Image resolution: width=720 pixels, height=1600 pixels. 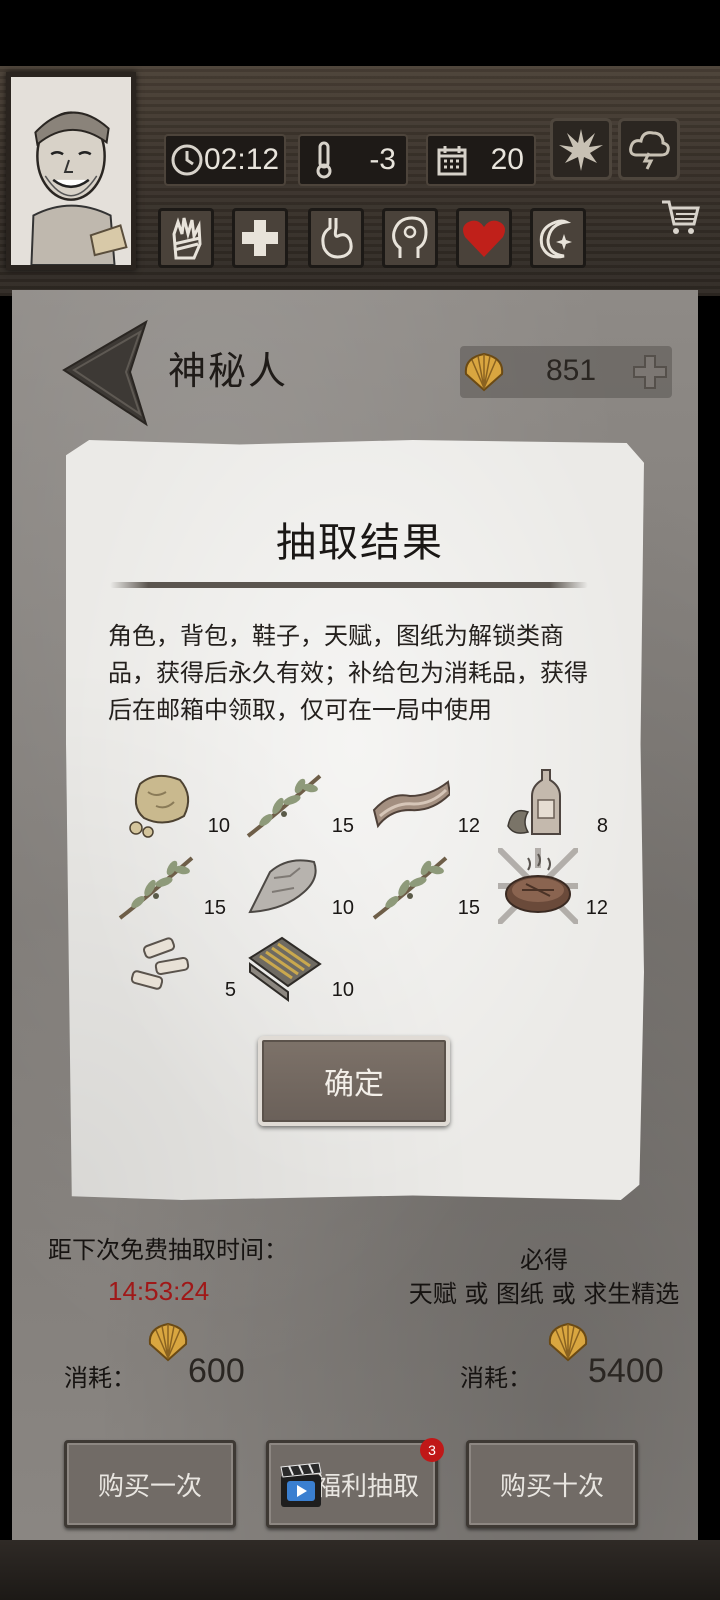 I want to click on cost-label-ten: 消耗：, so click(x=496, y=1378).